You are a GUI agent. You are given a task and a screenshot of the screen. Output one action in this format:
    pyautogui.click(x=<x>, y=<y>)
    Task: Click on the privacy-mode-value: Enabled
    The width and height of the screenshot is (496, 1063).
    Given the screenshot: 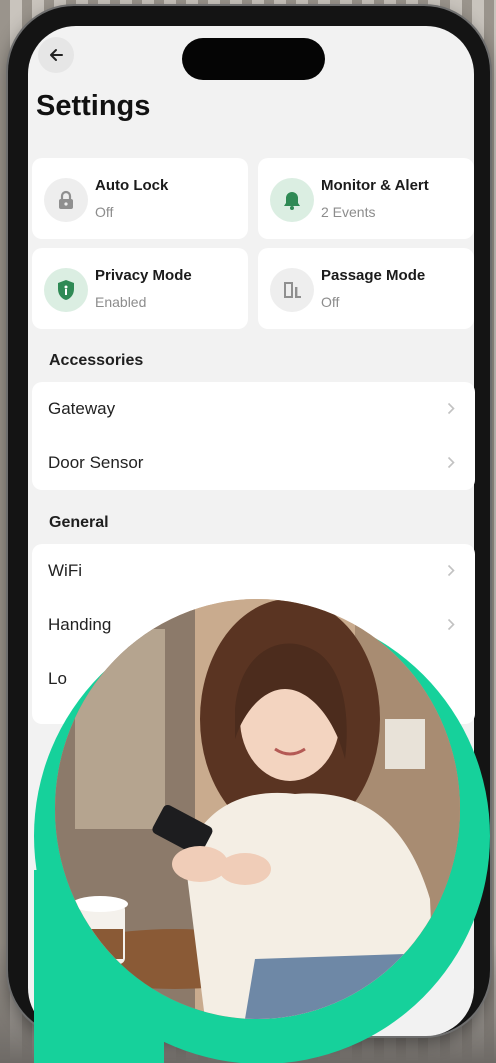 What is the action you would take?
    pyautogui.click(x=121, y=302)
    